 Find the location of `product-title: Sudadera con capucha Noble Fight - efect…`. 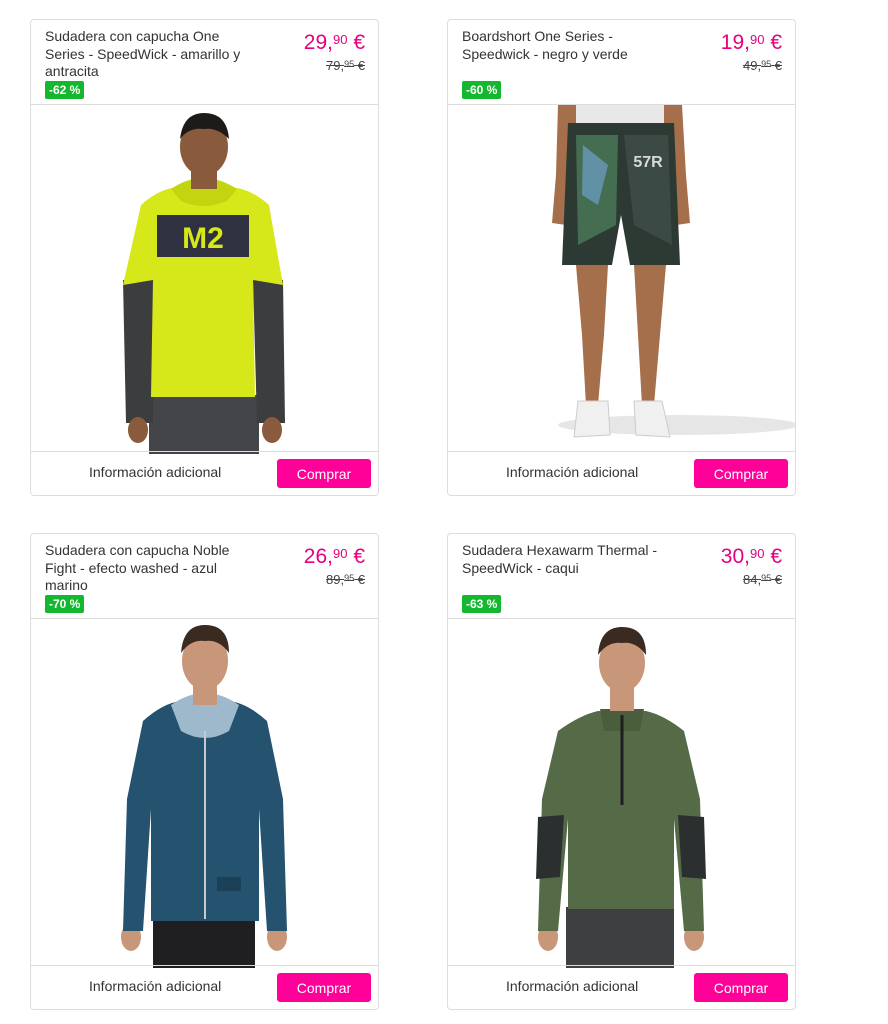

product-title: Sudadera con capucha Noble Fight - efect… is located at coordinates (152, 568).